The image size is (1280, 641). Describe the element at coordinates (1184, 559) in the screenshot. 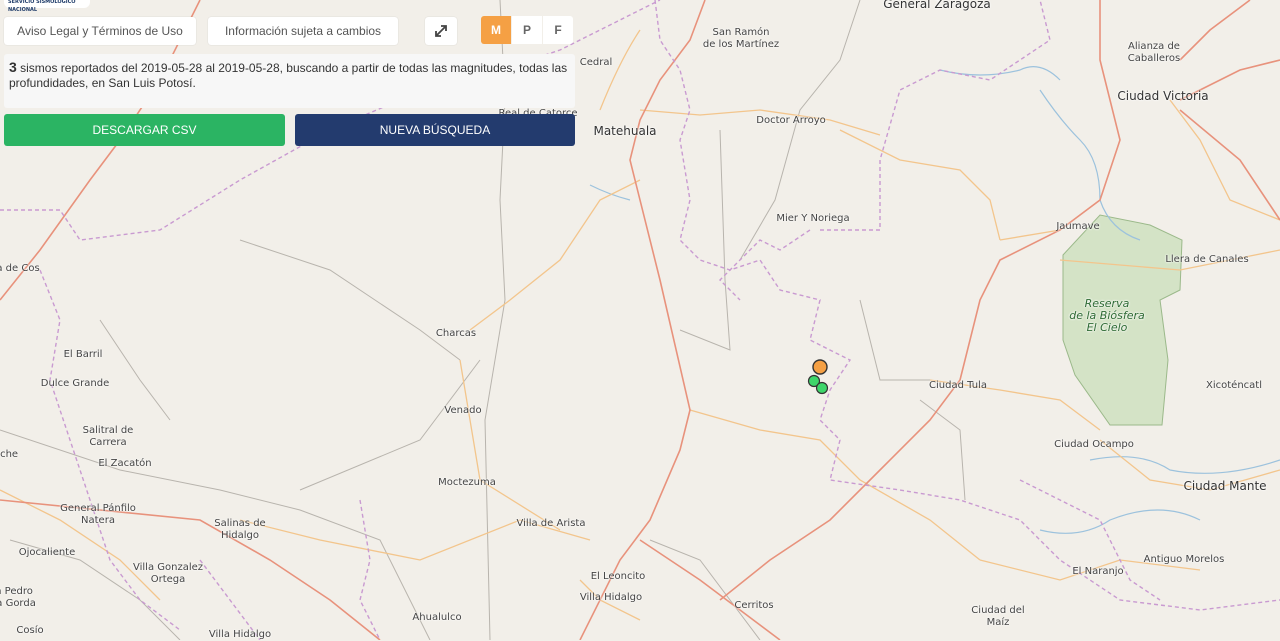

I see `map-place-label: Antiguo Morelos` at that location.